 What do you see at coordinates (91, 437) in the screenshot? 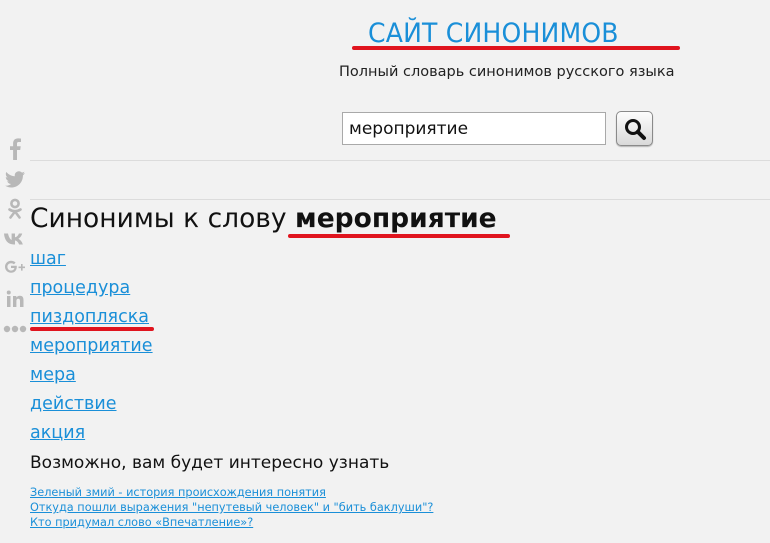
I see `list-item: акция` at bounding box center [91, 437].